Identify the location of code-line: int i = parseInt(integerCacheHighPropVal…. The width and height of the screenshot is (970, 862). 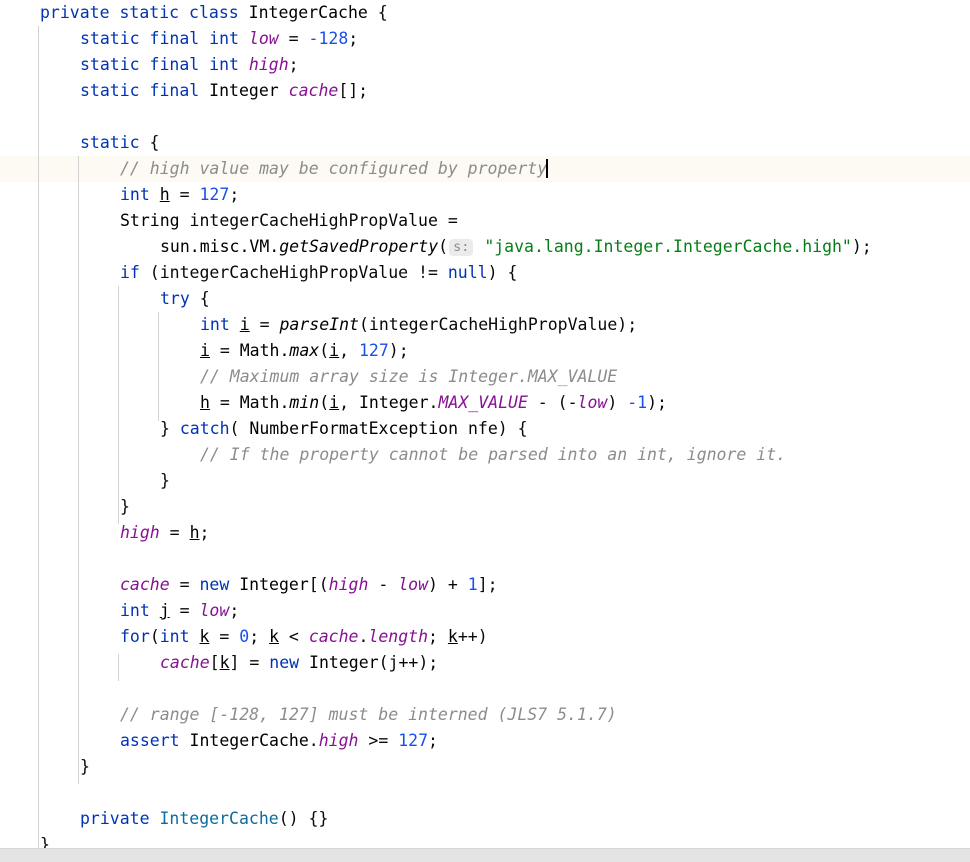
(485, 325).